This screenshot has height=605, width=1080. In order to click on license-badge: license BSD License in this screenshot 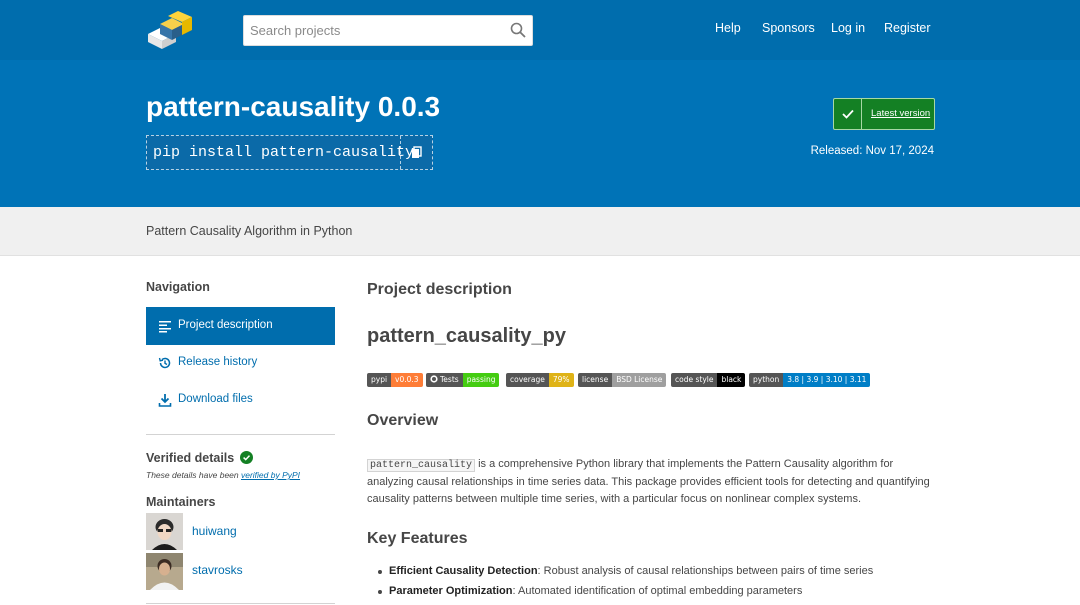, I will do `click(622, 380)`.